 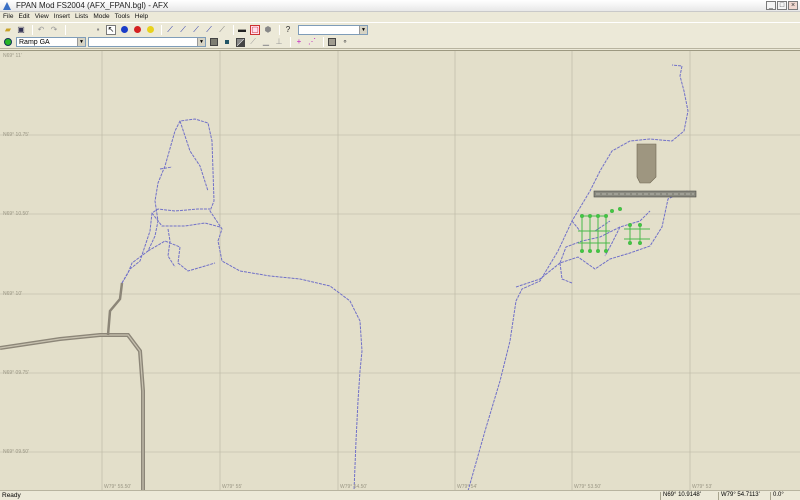 I want to click on menu-file: File, so click(x=8, y=16).